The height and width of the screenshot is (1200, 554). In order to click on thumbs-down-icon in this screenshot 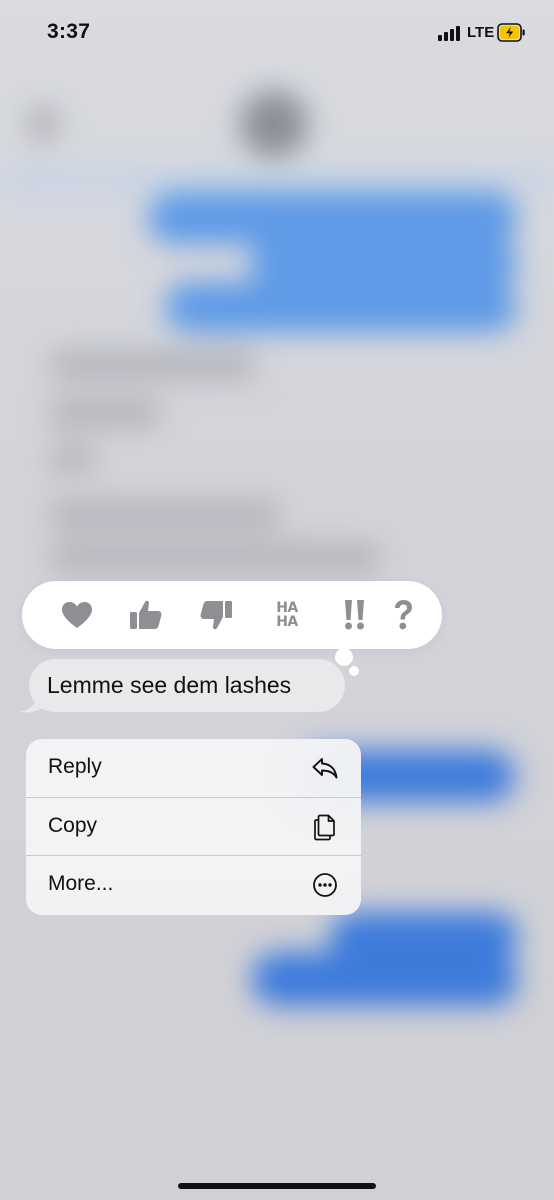, I will do `click(216, 615)`.